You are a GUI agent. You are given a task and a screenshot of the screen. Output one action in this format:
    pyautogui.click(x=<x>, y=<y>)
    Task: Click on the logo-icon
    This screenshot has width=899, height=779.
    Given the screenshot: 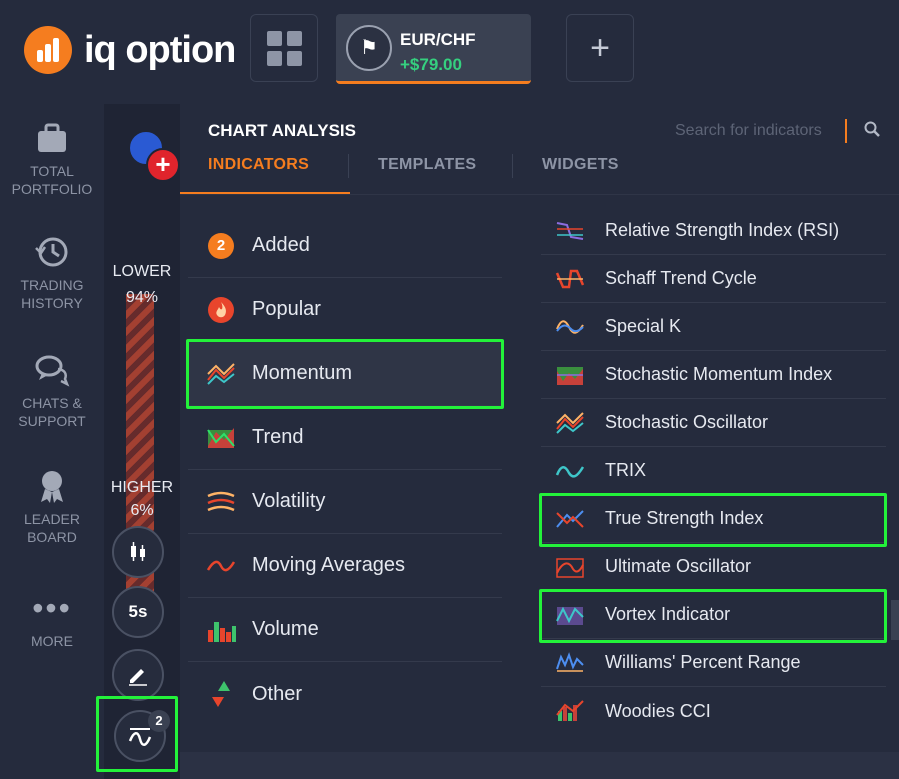 What is the action you would take?
    pyautogui.click(x=48, y=50)
    